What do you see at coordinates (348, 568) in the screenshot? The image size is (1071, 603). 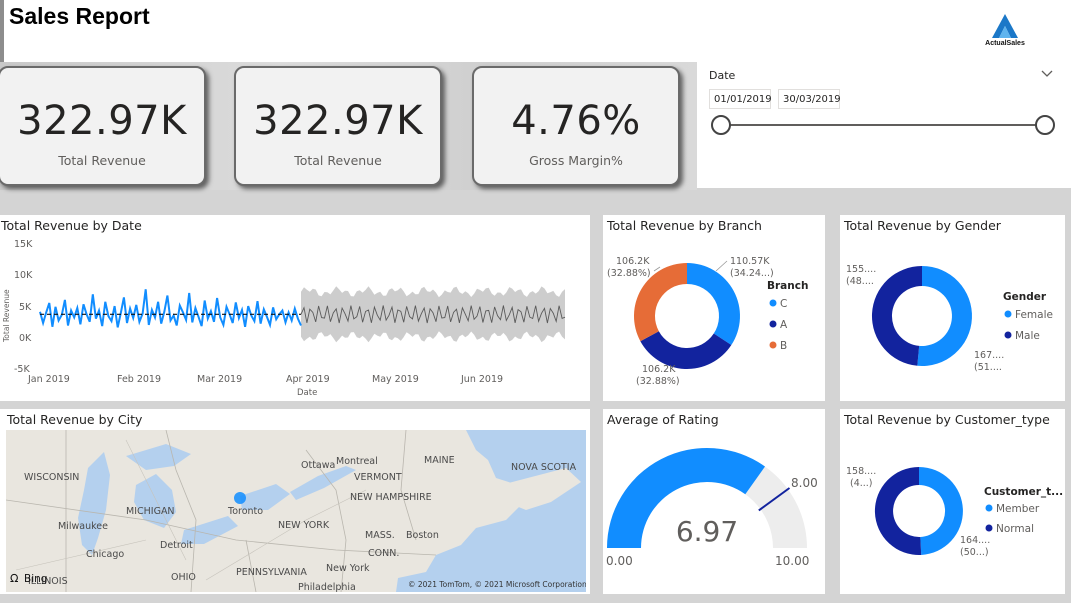 I see `map-place: New York` at bounding box center [348, 568].